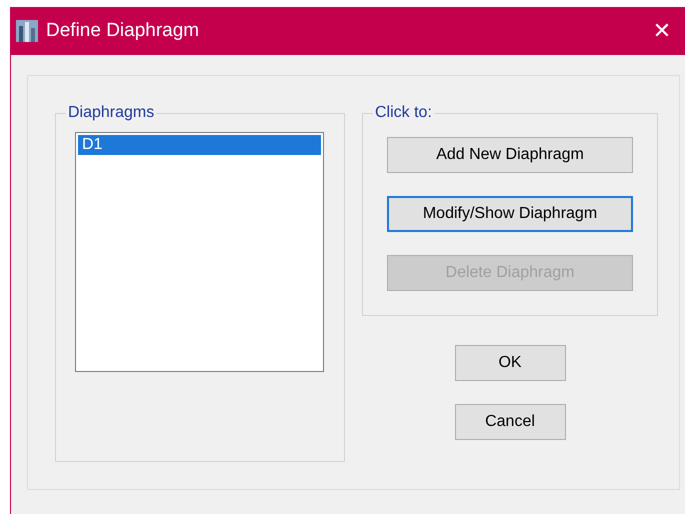  I want to click on action-button: Add New Diaphragm, so click(510, 155).